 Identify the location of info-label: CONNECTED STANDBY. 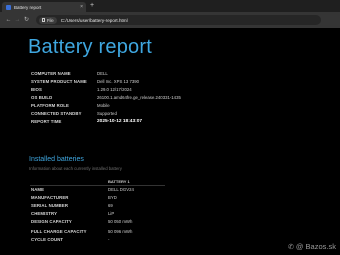
(56, 113).